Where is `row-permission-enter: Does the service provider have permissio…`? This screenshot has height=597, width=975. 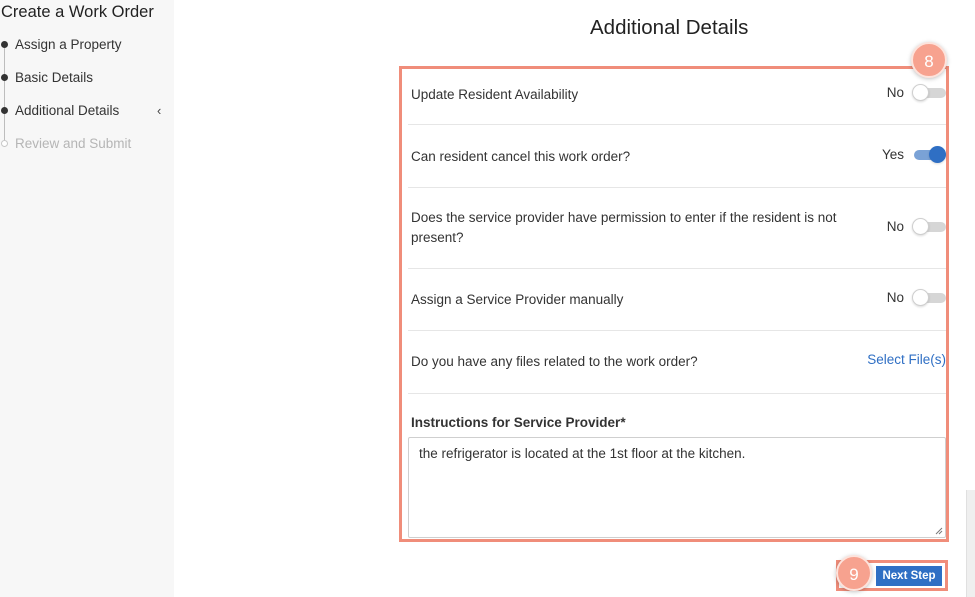 row-permission-enter: Does the service provider have permissio… is located at coordinates (677, 228).